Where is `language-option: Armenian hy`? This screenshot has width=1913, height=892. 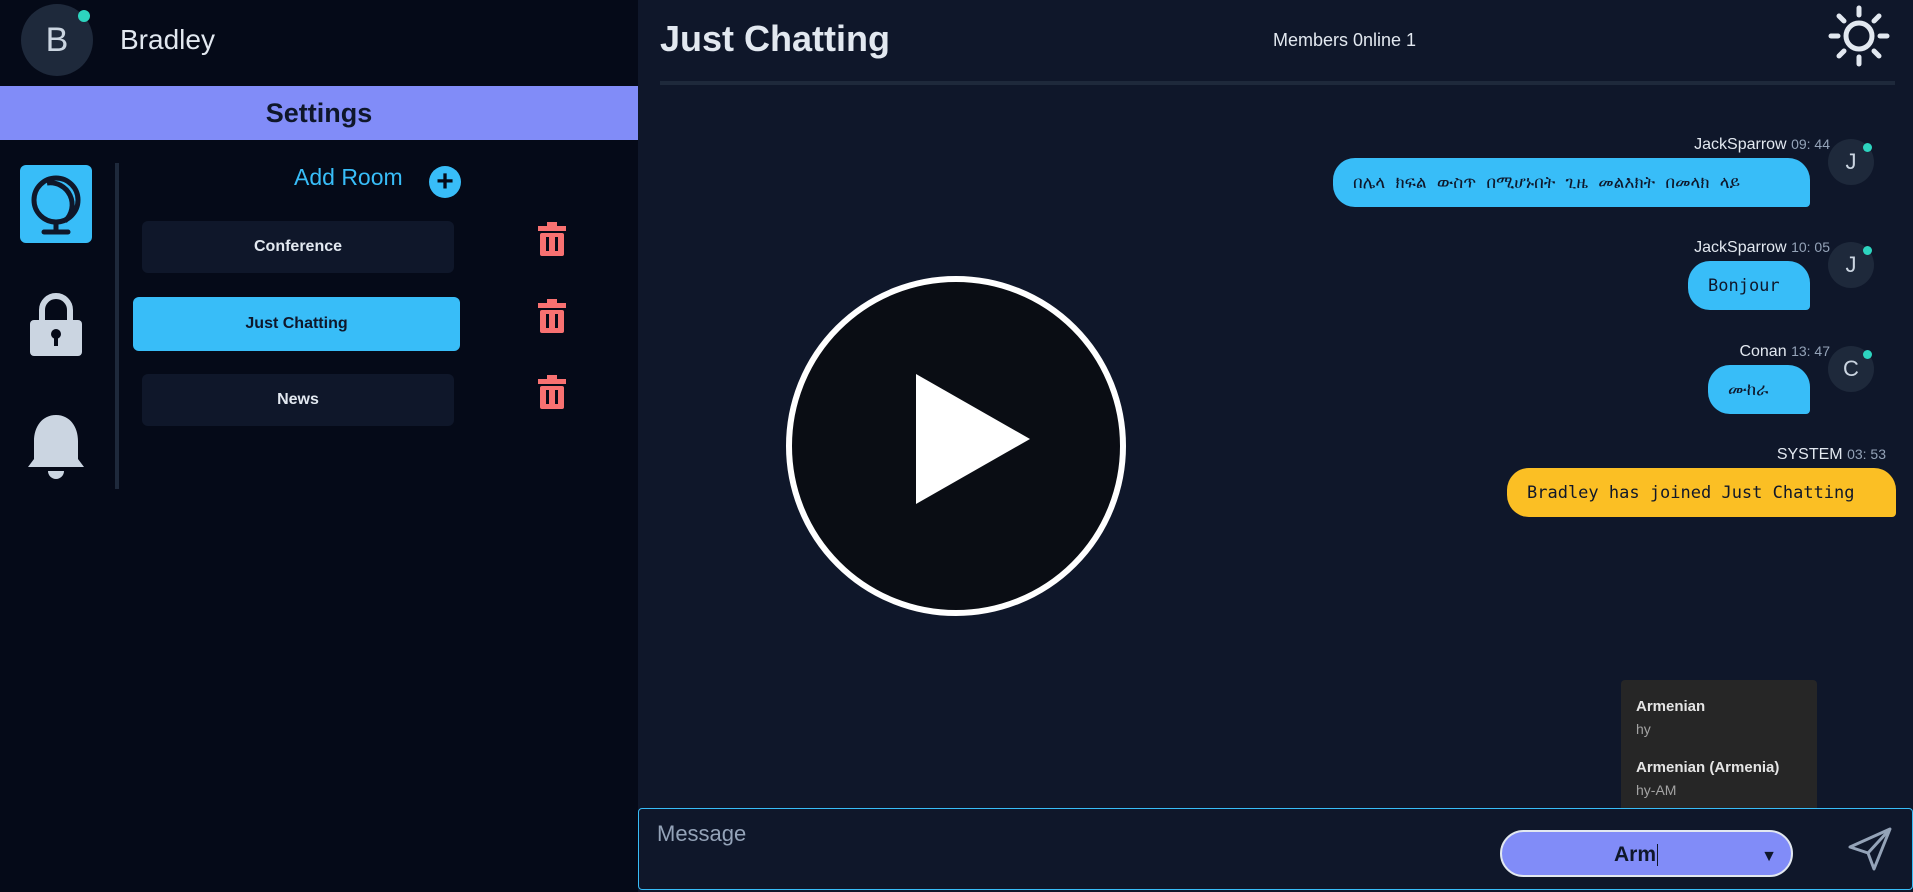 language-option: Armenian hy is located at coordinates (1719, 717).